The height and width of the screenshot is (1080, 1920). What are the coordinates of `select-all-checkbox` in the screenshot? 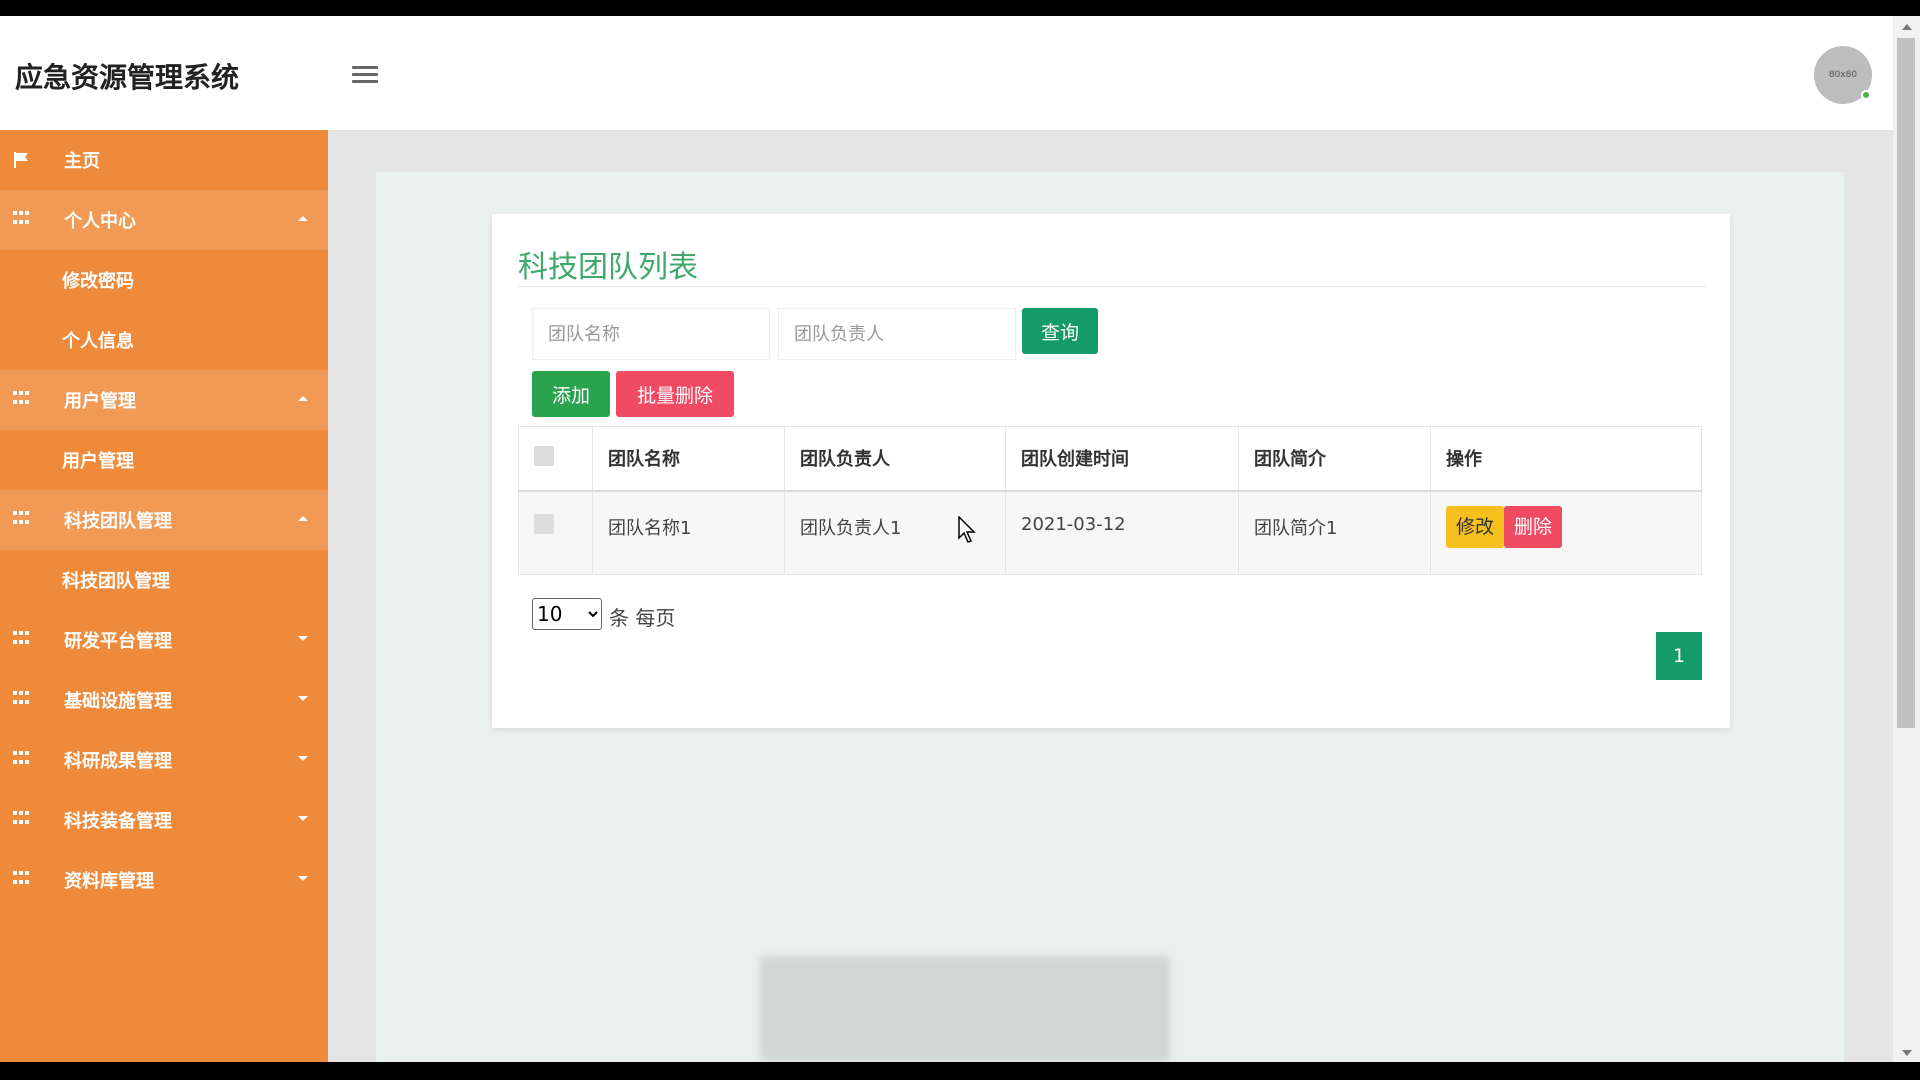 It's located at (544, 455).